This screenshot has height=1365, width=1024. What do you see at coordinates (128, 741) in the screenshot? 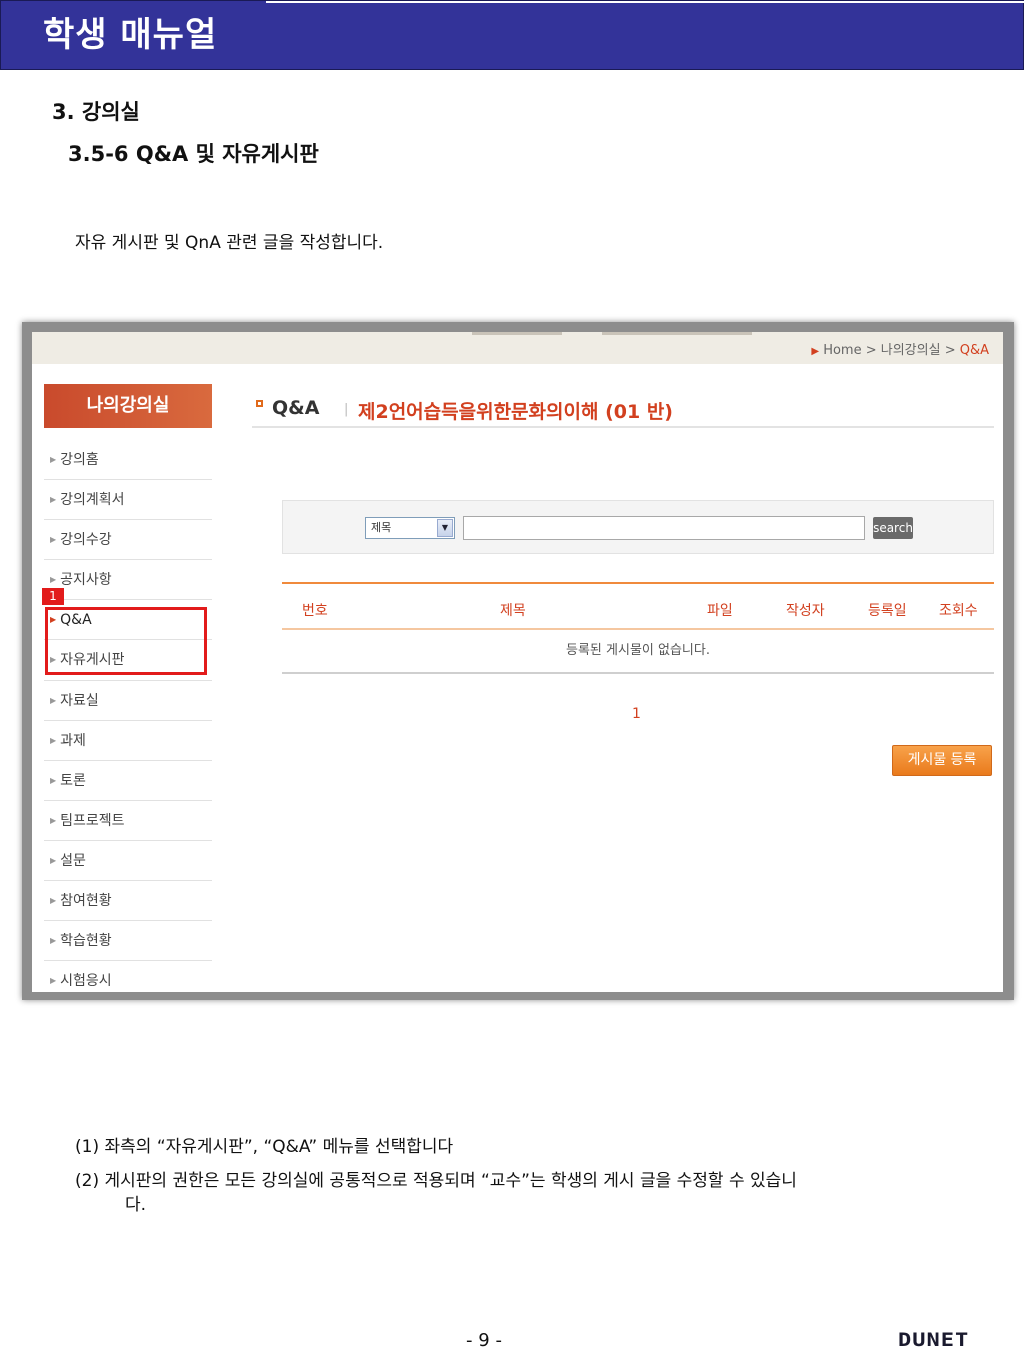
I see `menu-item-assignment: ▶ 과제` at bounding box center [128, 741].